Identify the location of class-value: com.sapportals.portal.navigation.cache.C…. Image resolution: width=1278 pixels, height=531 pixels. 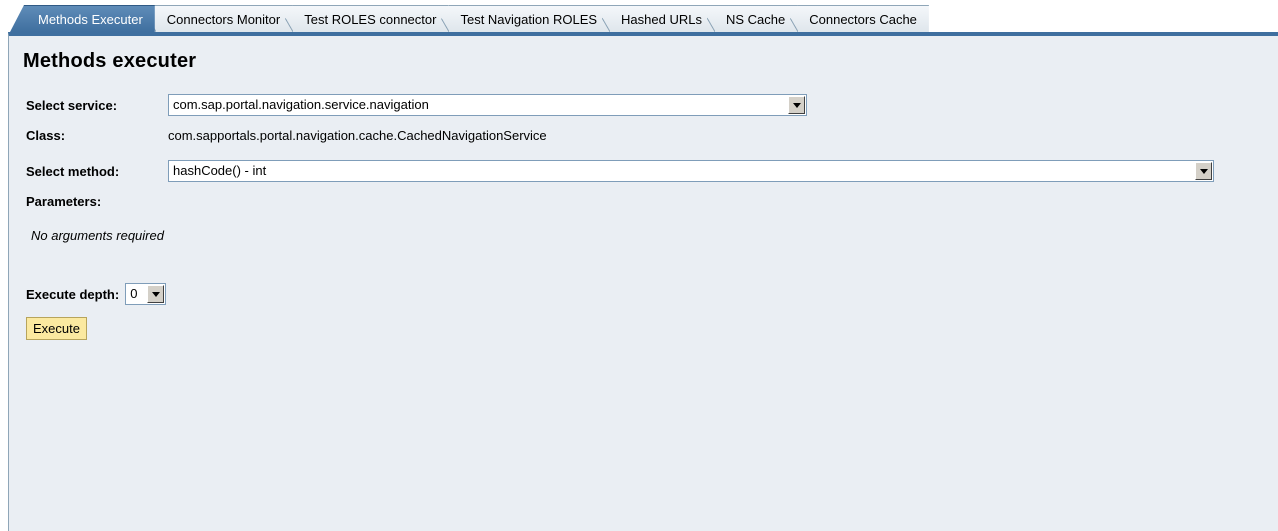
(357, 135).